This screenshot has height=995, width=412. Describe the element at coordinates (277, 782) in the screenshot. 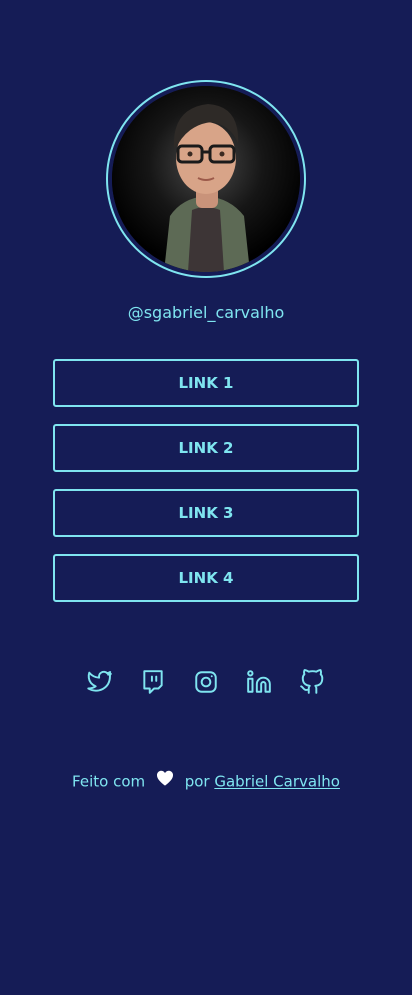

I see `author-link: Gabriel Carvalho` at that location.